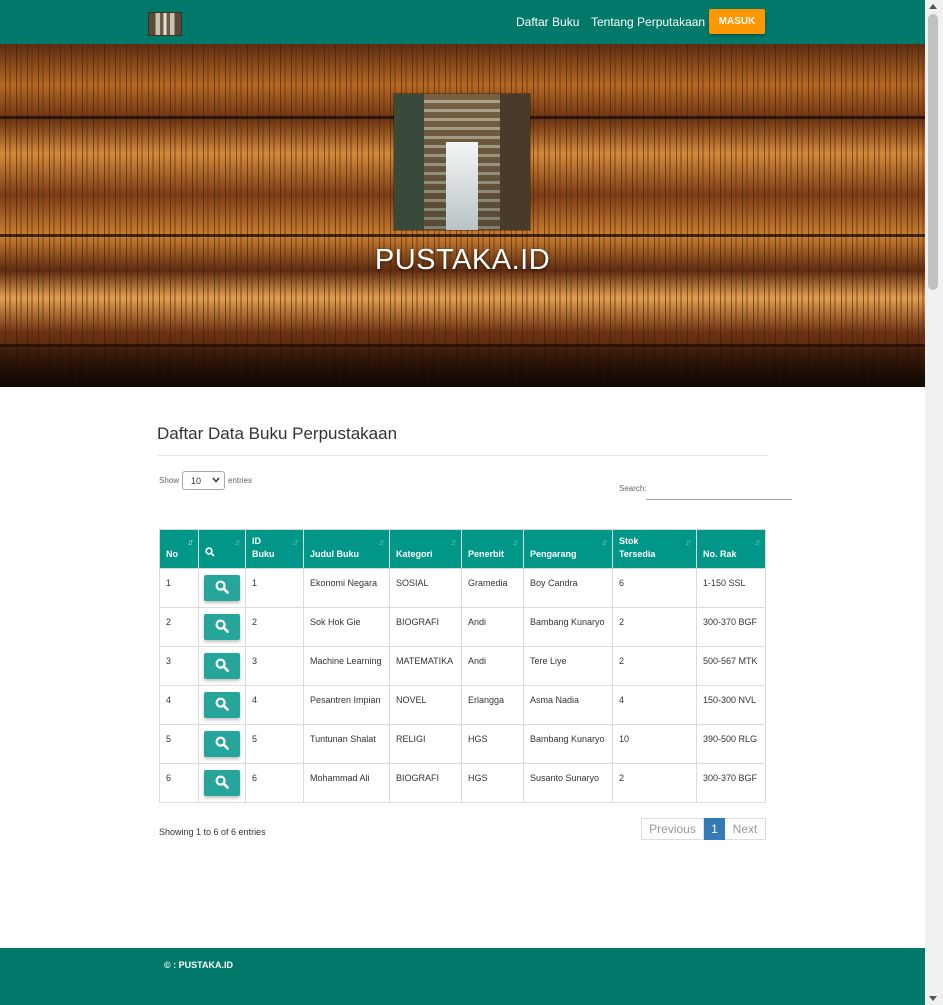 The height and width of the screenshot is (1005, 943). Describe the element at coordinates (346, 705) in the screenshot. I see `cell-judul: Pesantren Impian` at that location.